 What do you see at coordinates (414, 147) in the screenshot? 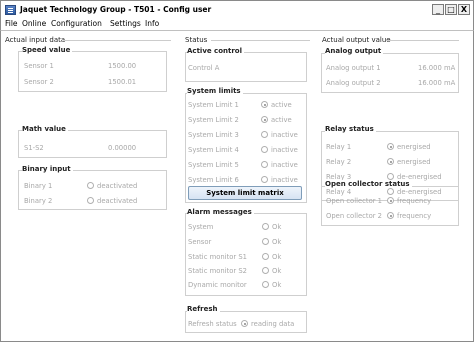
I see `relay-1-state: energised` at bounding box center [414, 147].